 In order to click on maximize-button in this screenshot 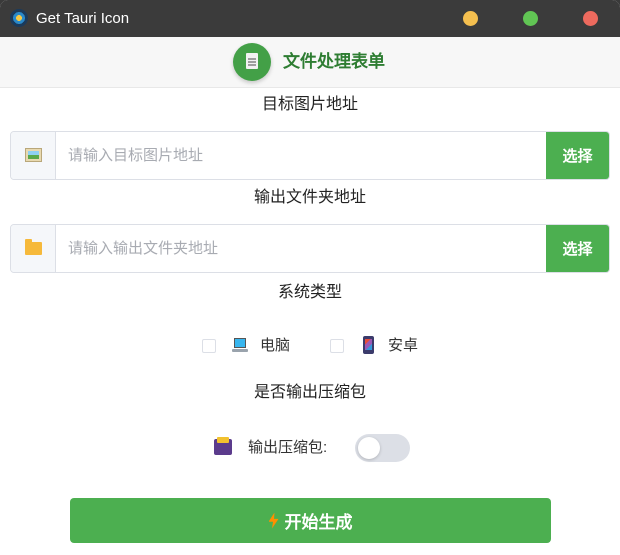, I will do `click(530, 18)`.